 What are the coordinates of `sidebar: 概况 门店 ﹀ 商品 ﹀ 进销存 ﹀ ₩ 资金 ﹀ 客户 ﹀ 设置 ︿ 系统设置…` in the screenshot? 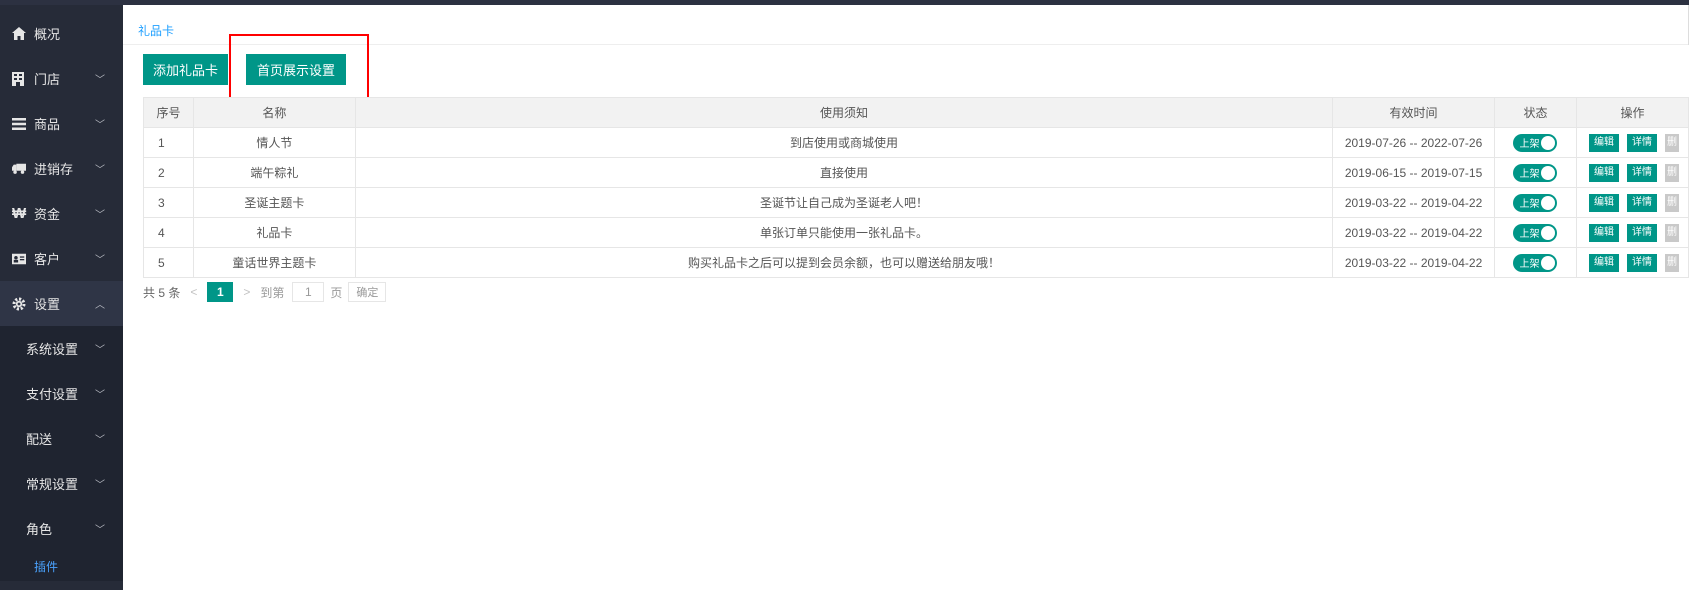 It's located at (61, 297).